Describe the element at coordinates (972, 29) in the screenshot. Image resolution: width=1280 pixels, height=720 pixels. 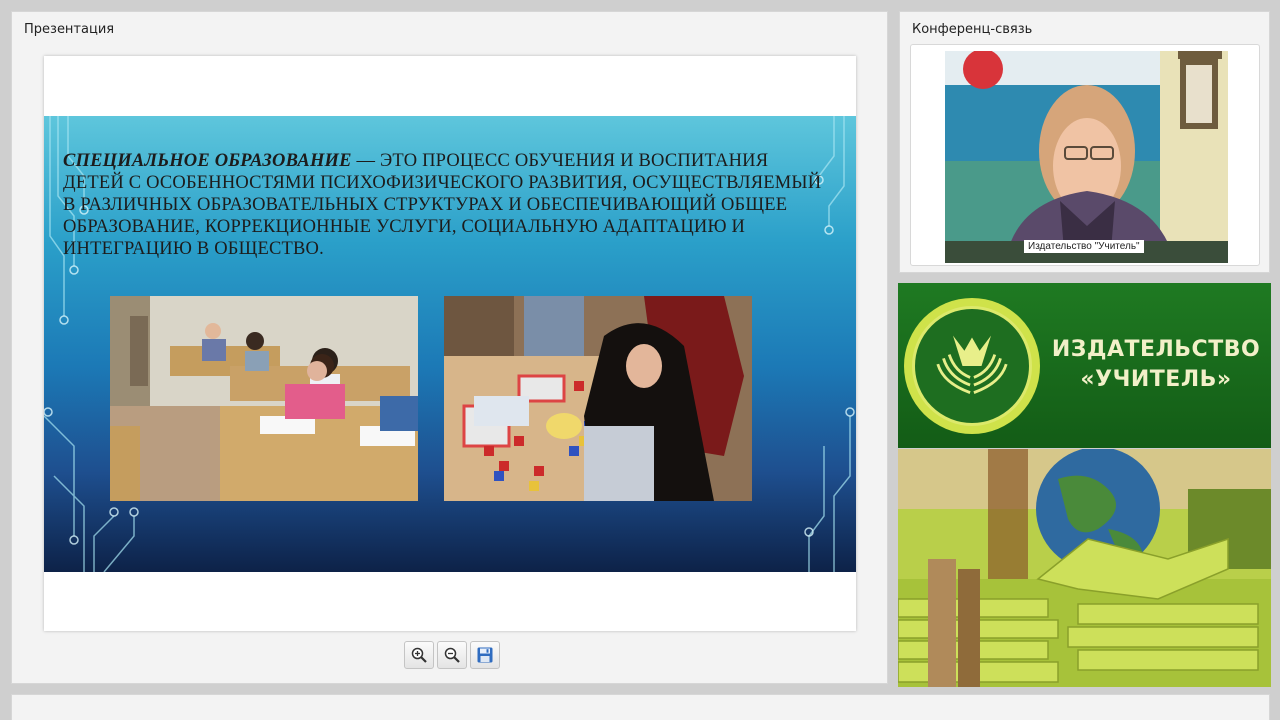
I see `conference-panel-title: Конференц-связь` at that location.